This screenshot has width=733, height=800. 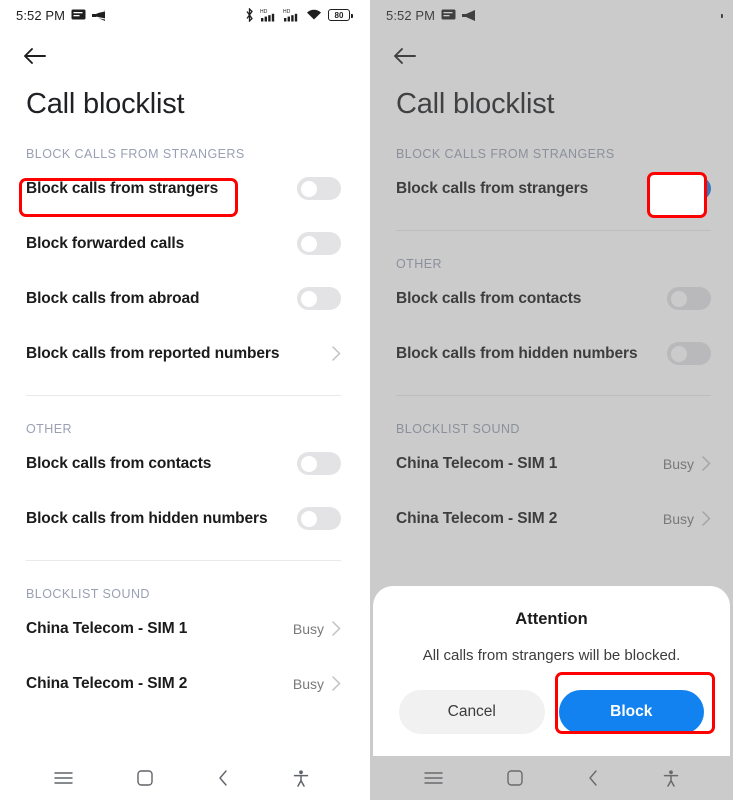 What do you see at coordinates (489, 298) in the screenshot?
I see `row-label: Block calls from contacts` at bounding box center [489, 298].